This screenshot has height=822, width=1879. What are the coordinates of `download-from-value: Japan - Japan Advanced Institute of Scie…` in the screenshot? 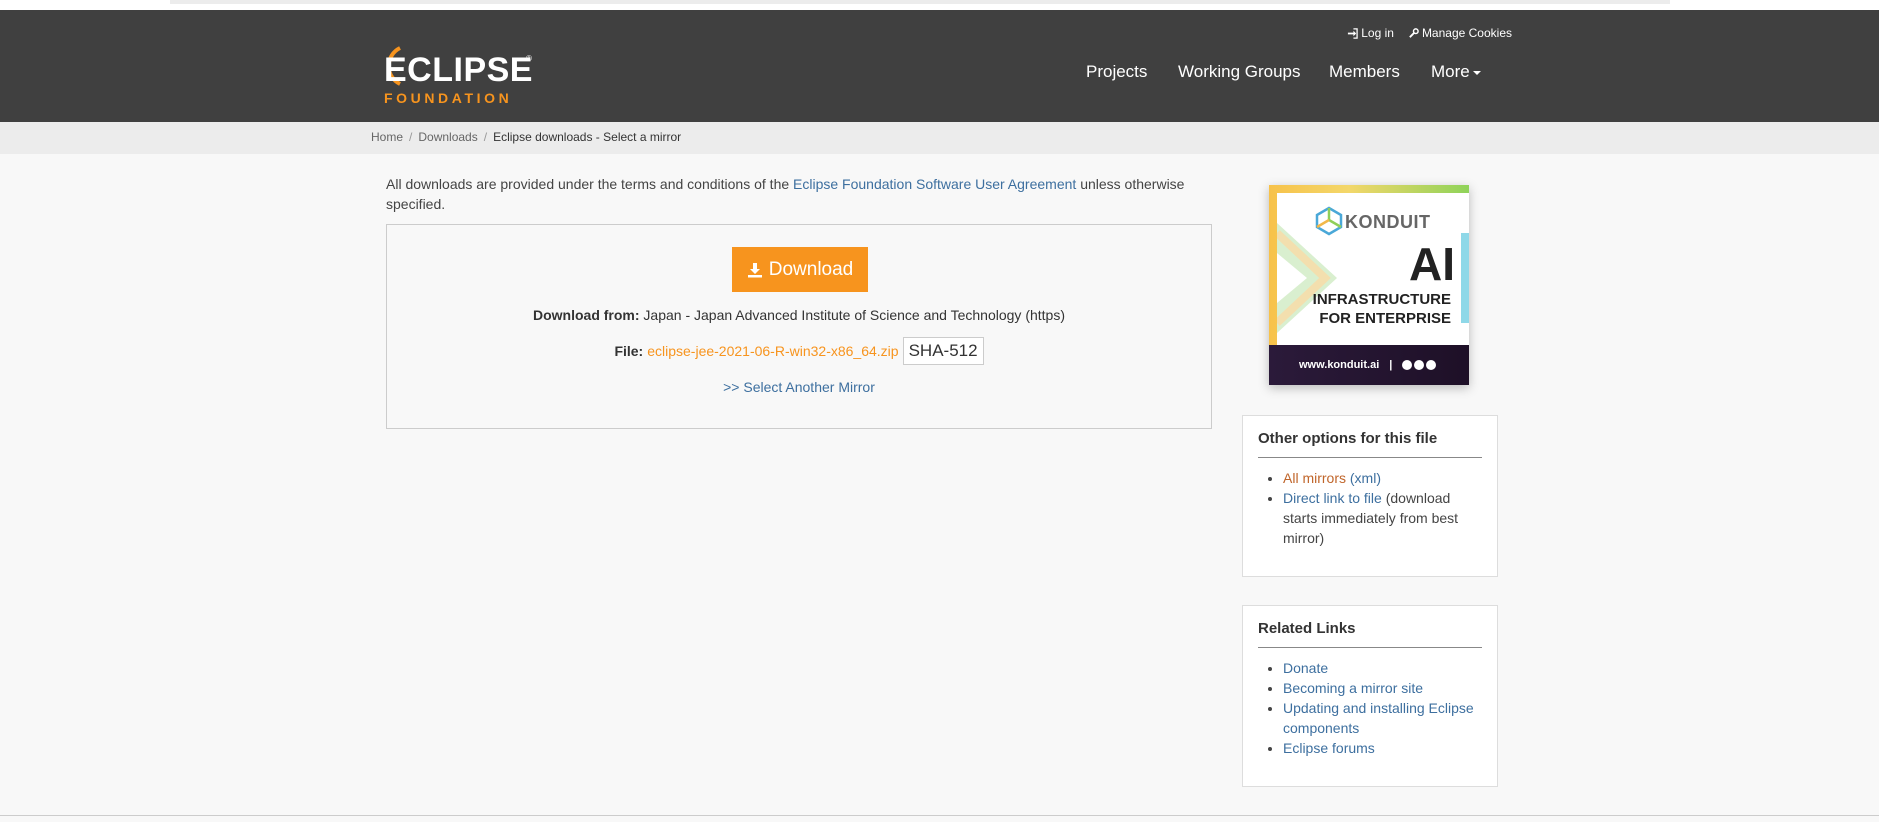 It's located at (854, 315).